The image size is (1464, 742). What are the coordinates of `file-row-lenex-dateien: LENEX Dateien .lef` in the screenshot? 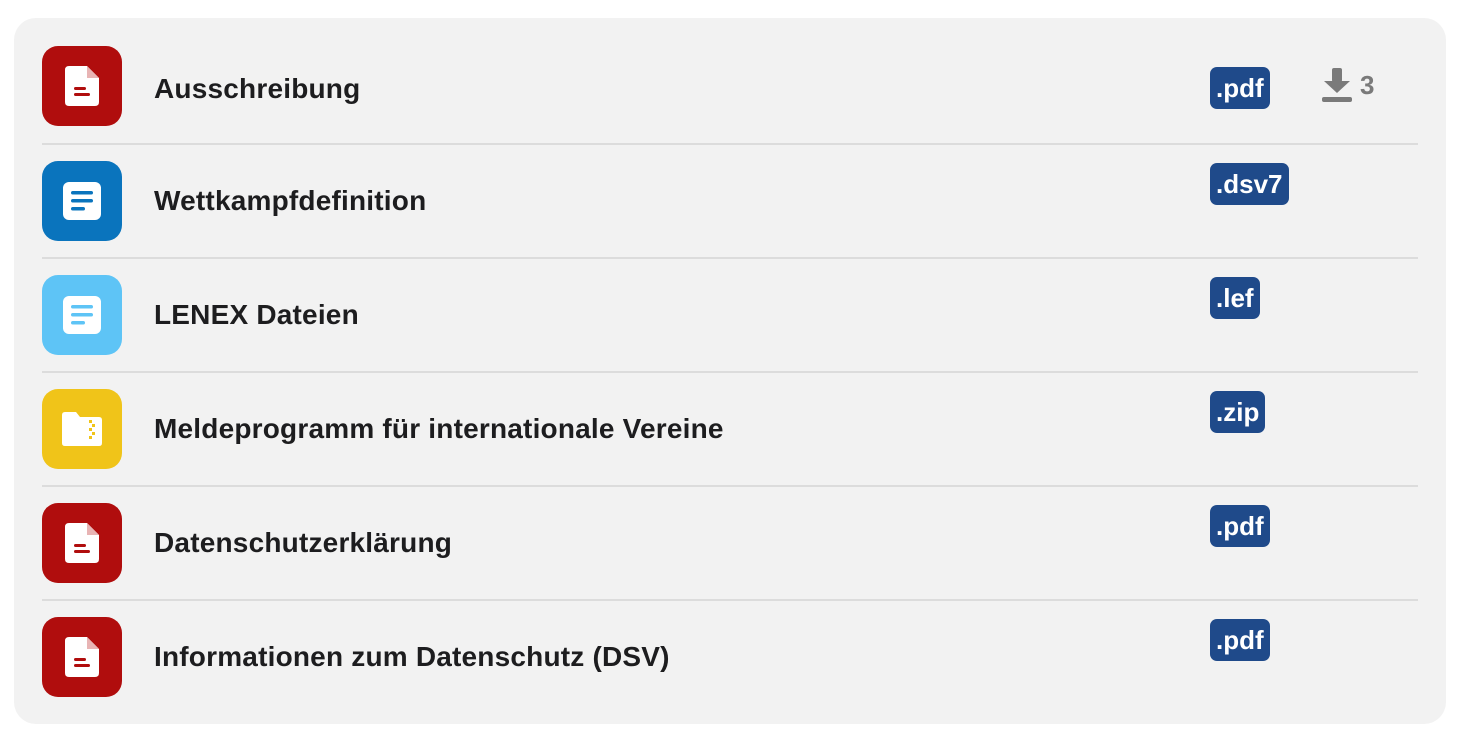 It's located at (730, 314).